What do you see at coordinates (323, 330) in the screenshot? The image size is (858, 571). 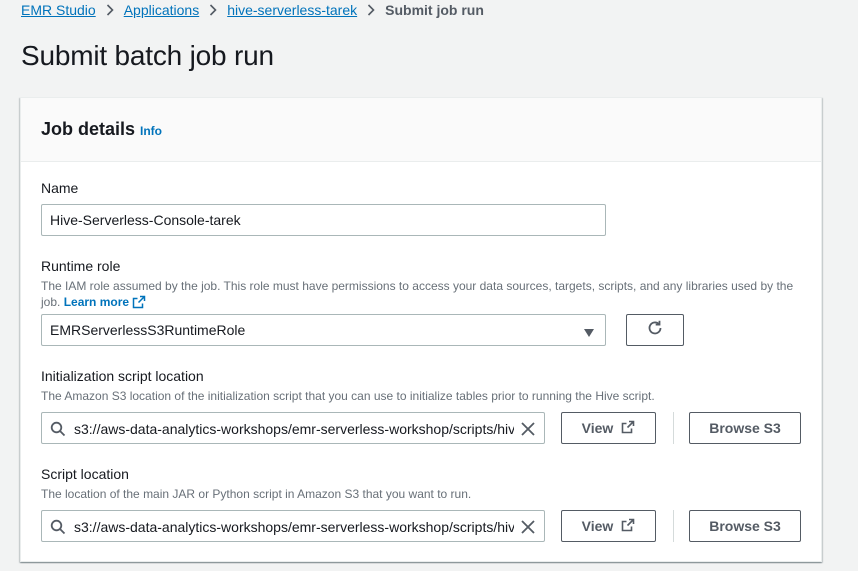 I see `runtime-role-select: EMRServerlessS3RuntimeRole` at bounding box center [323, 330].